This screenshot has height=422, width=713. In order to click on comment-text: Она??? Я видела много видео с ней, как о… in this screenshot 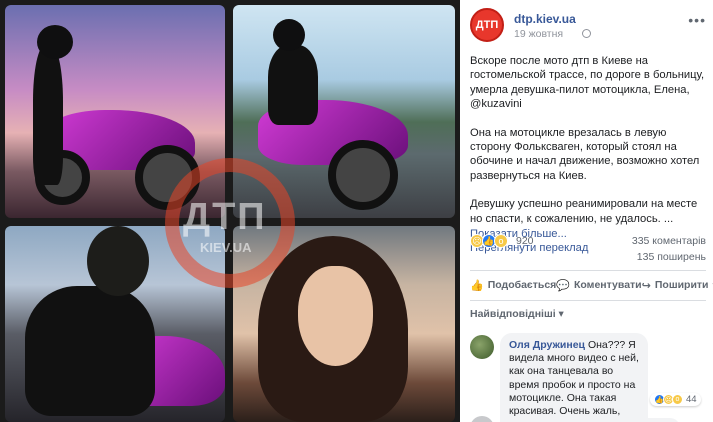, I will do `click(574, 380)`.